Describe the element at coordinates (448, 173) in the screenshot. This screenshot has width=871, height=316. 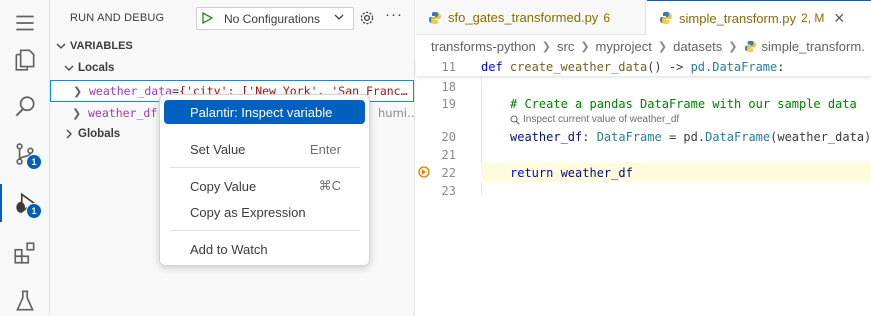
I see `line-number: 22` at that location.